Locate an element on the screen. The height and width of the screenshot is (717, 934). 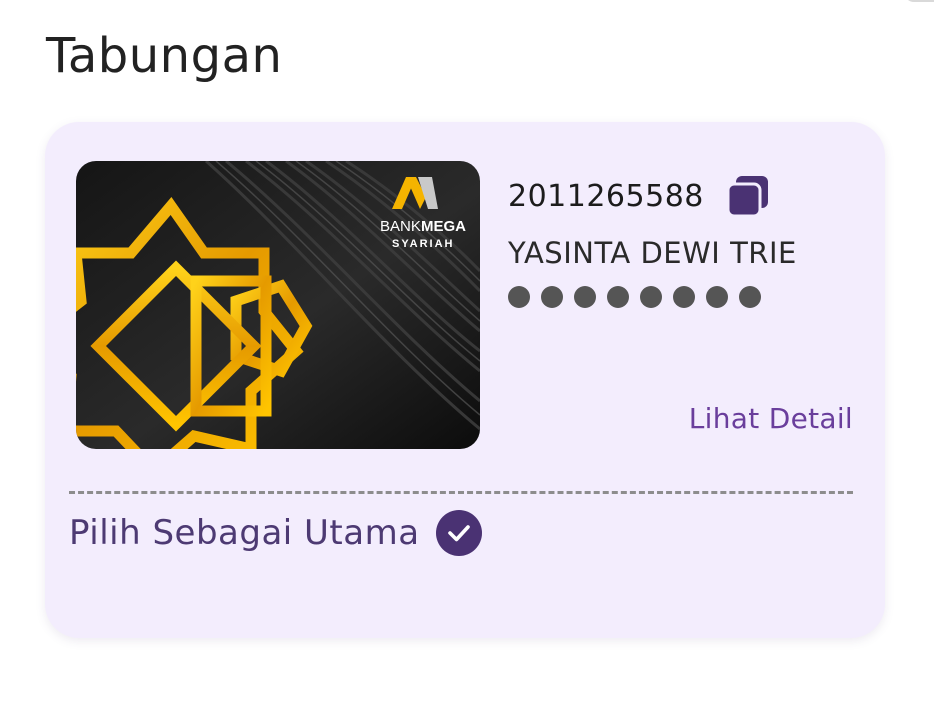
masked-balance is located at coordinates (688, 297).